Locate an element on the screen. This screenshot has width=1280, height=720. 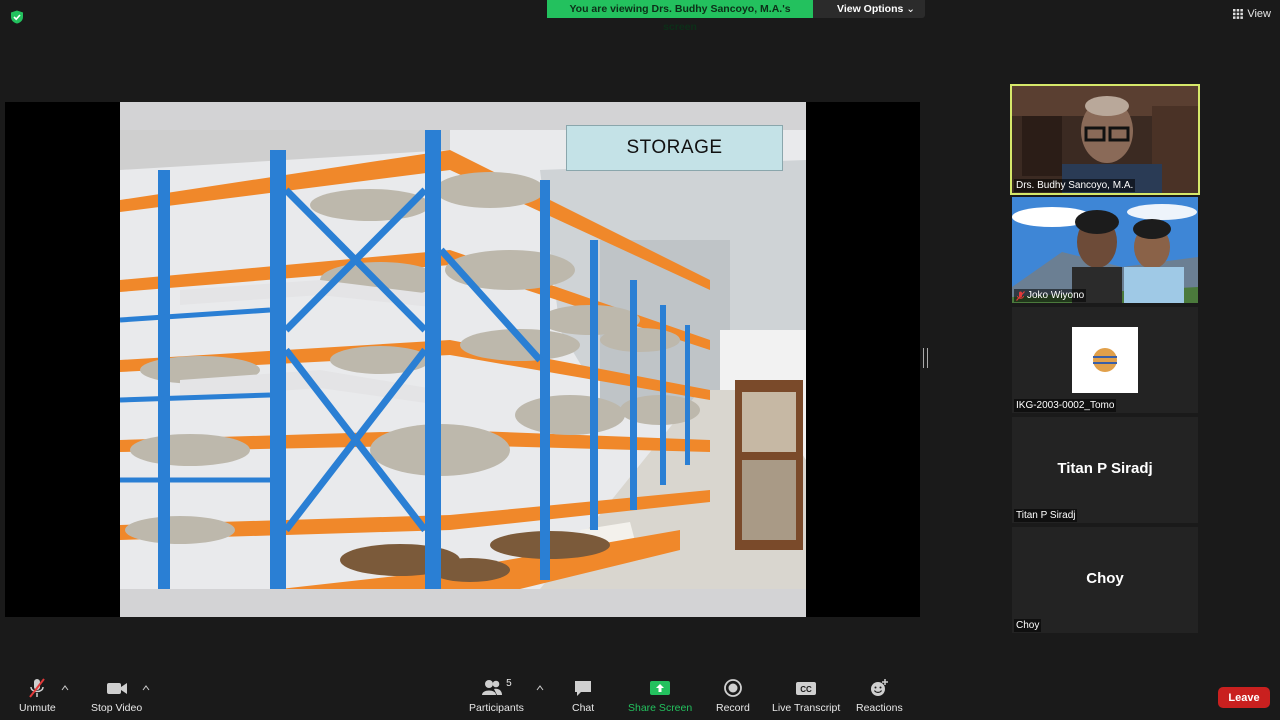
svg-text: CC is located at coordinates (806, 689).